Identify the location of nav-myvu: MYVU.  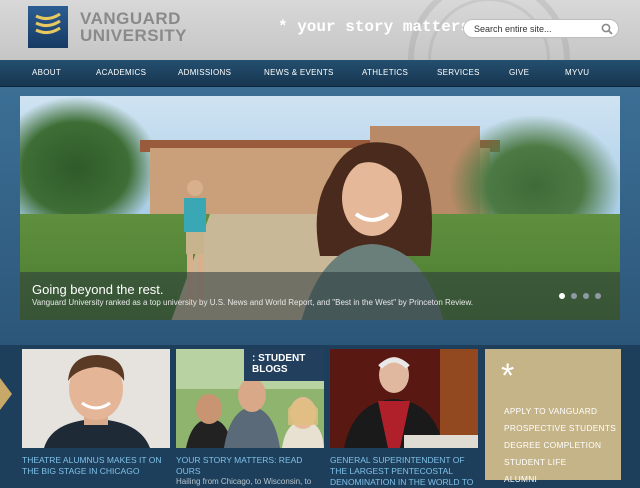
(577, 73).